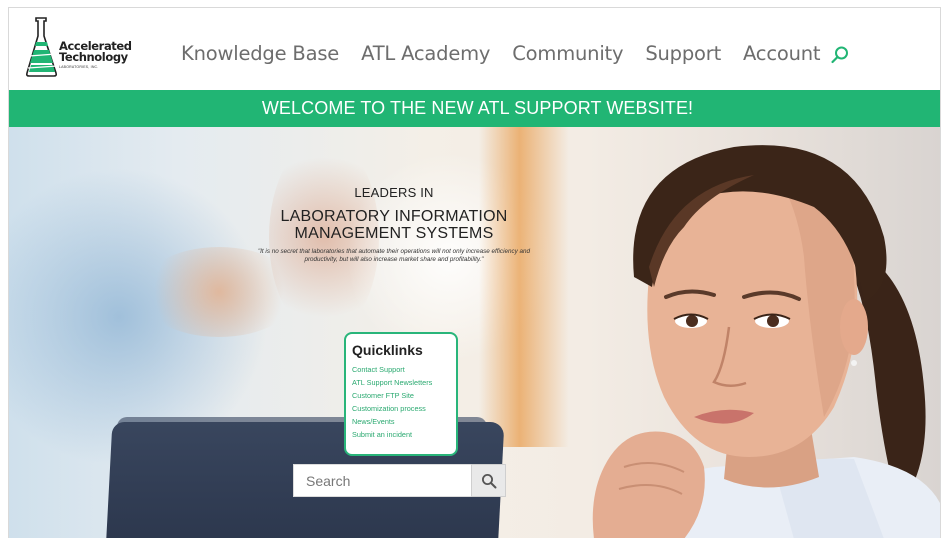  Describe the element at coordinates (404, 395) in the screenshot. I see `quicklink-ftp-site: Customer FTP Site` at that location.